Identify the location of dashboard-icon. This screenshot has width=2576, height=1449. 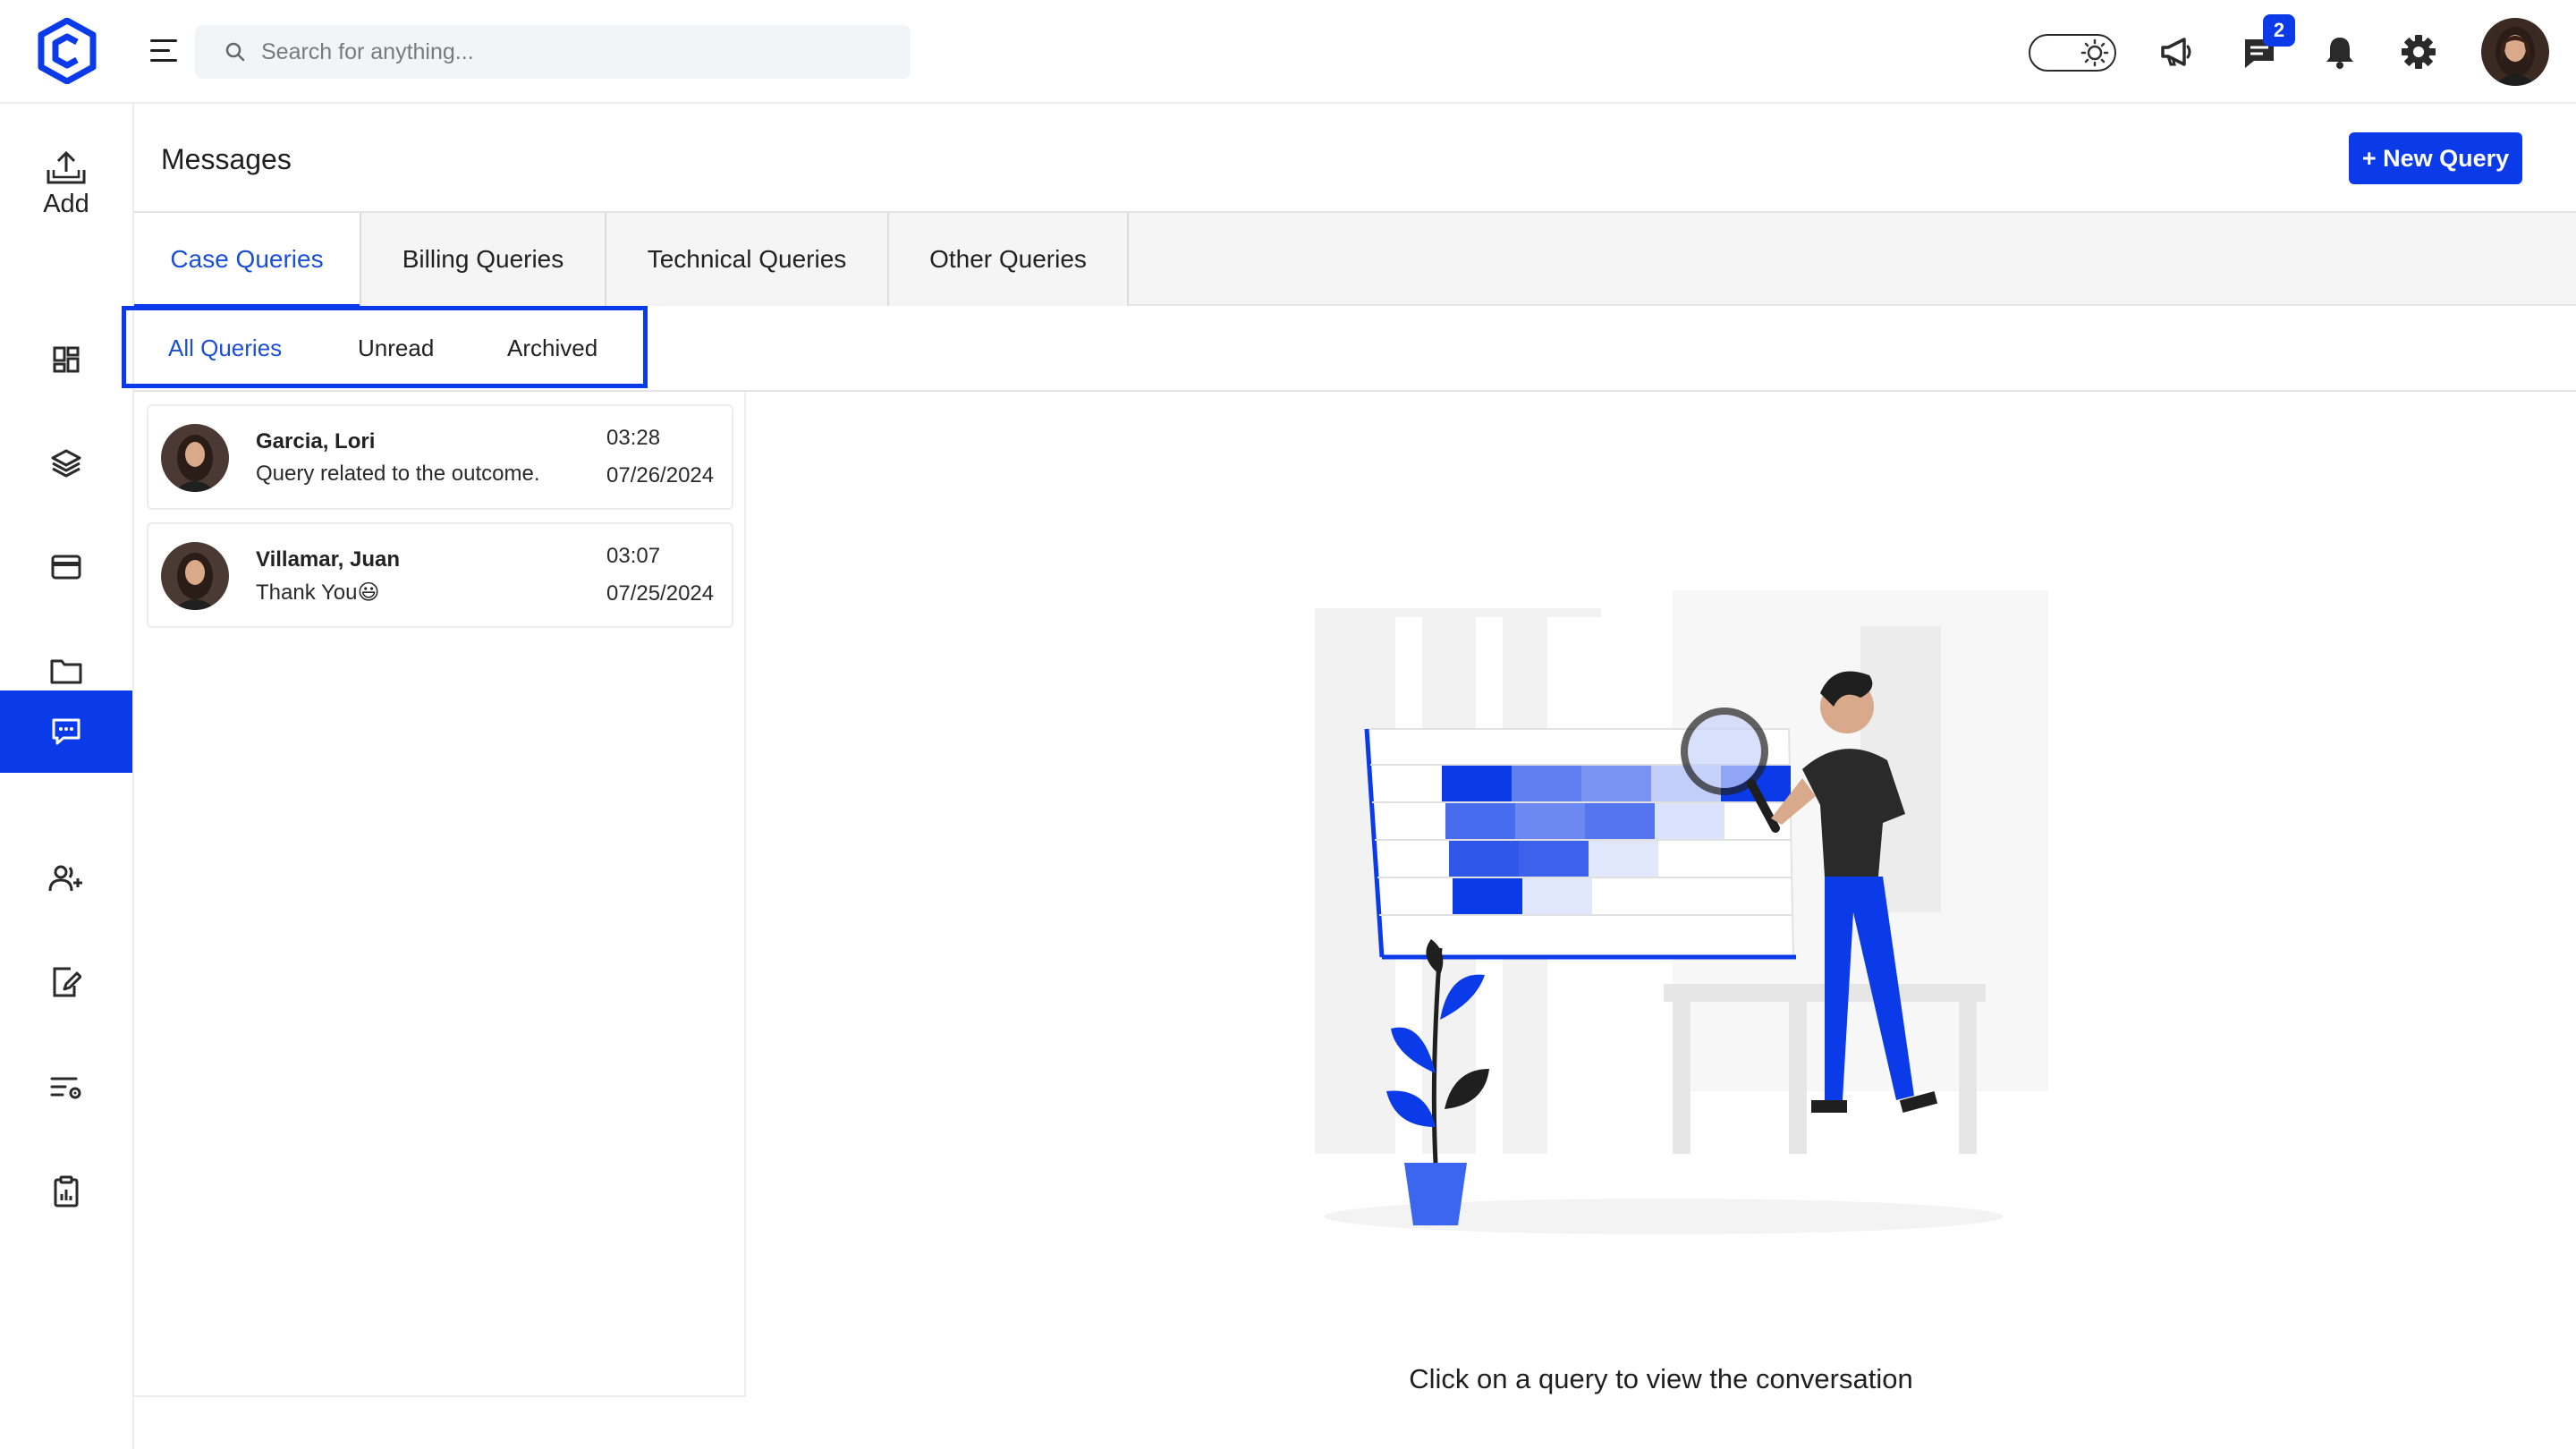
(66, 359).